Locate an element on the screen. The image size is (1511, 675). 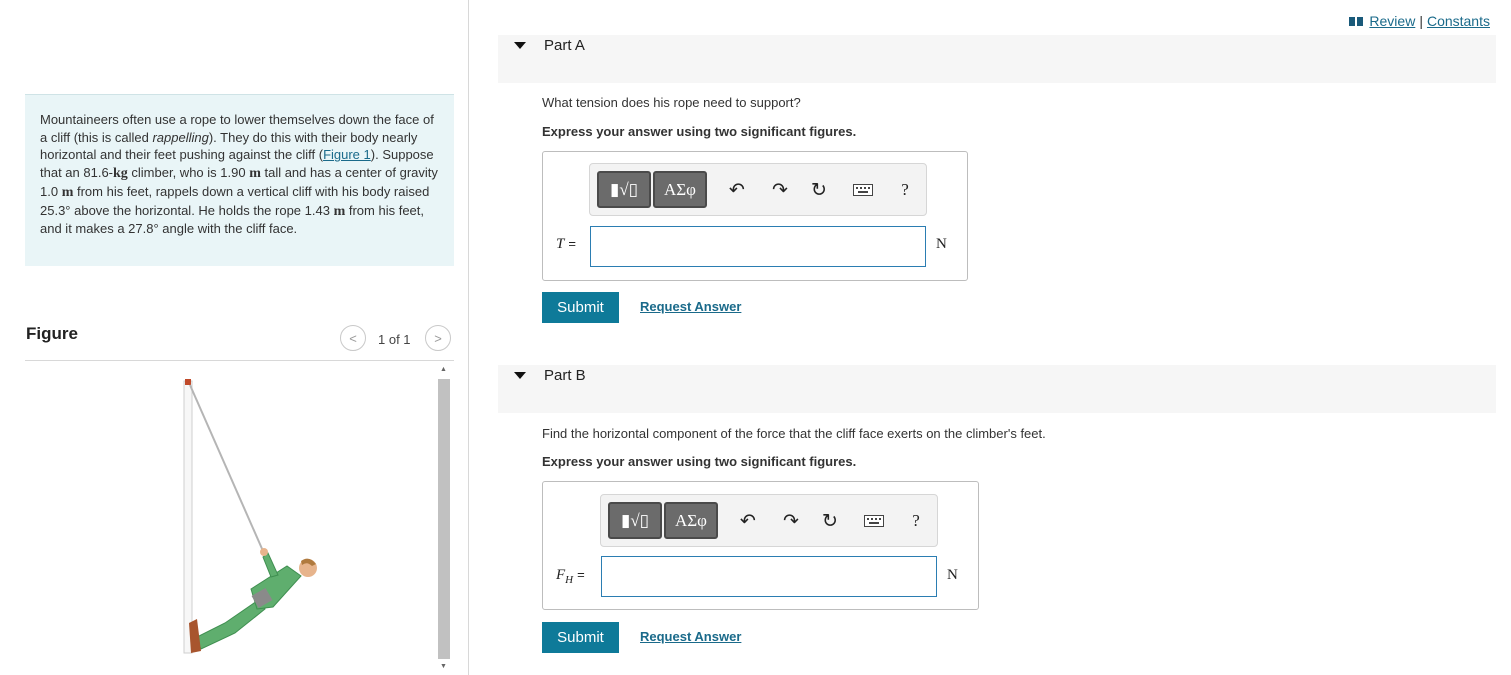
rope is located at coordinates (226, 468).